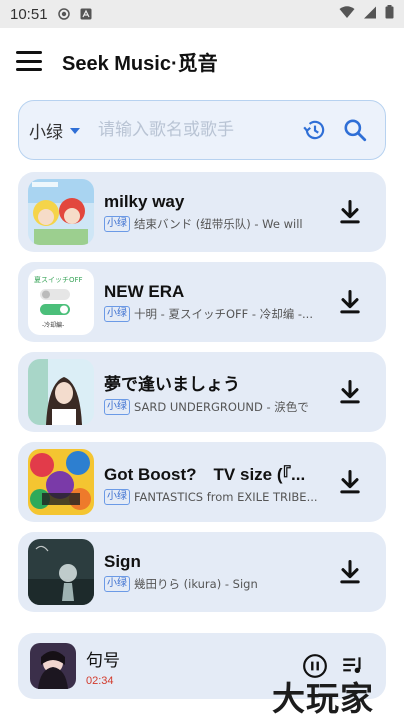 The image size is (404, 720). I want to click on song-subtitle: 小绿 结束バンド (纽带乐队) - We will, so click(211, 224).